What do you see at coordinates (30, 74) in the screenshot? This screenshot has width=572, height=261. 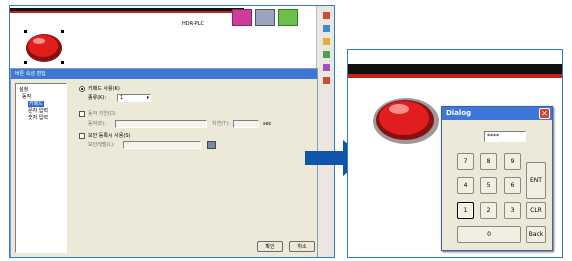 I see `dialog-title: 버튼 속성 편집` at bounding box center [30, 74].